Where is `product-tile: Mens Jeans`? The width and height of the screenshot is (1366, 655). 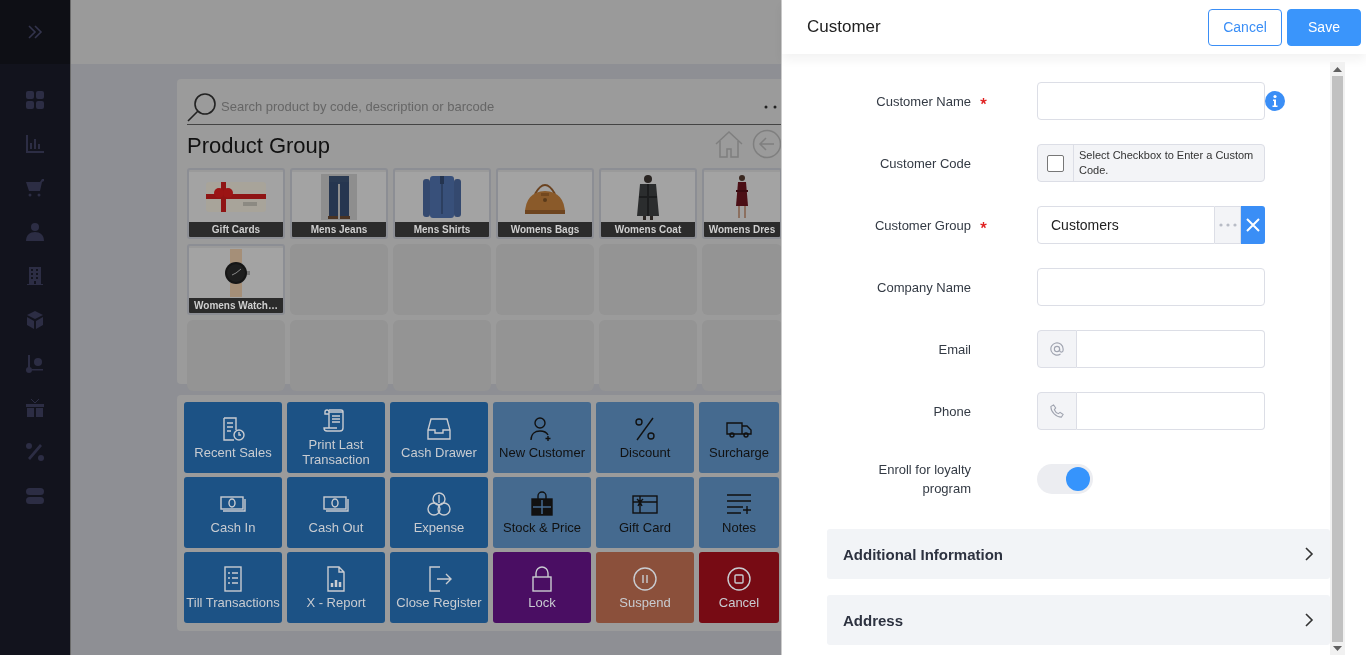
product-tile: Mens Jeans is located at coordinates (339, 203).